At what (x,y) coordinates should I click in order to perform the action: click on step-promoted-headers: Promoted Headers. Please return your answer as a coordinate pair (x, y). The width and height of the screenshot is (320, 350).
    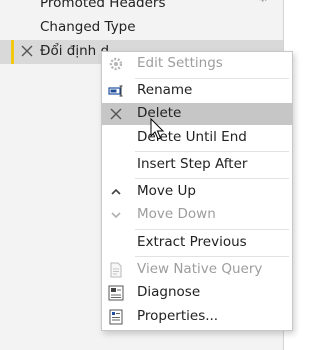
    Looking at the image, I should click on (141, 8).